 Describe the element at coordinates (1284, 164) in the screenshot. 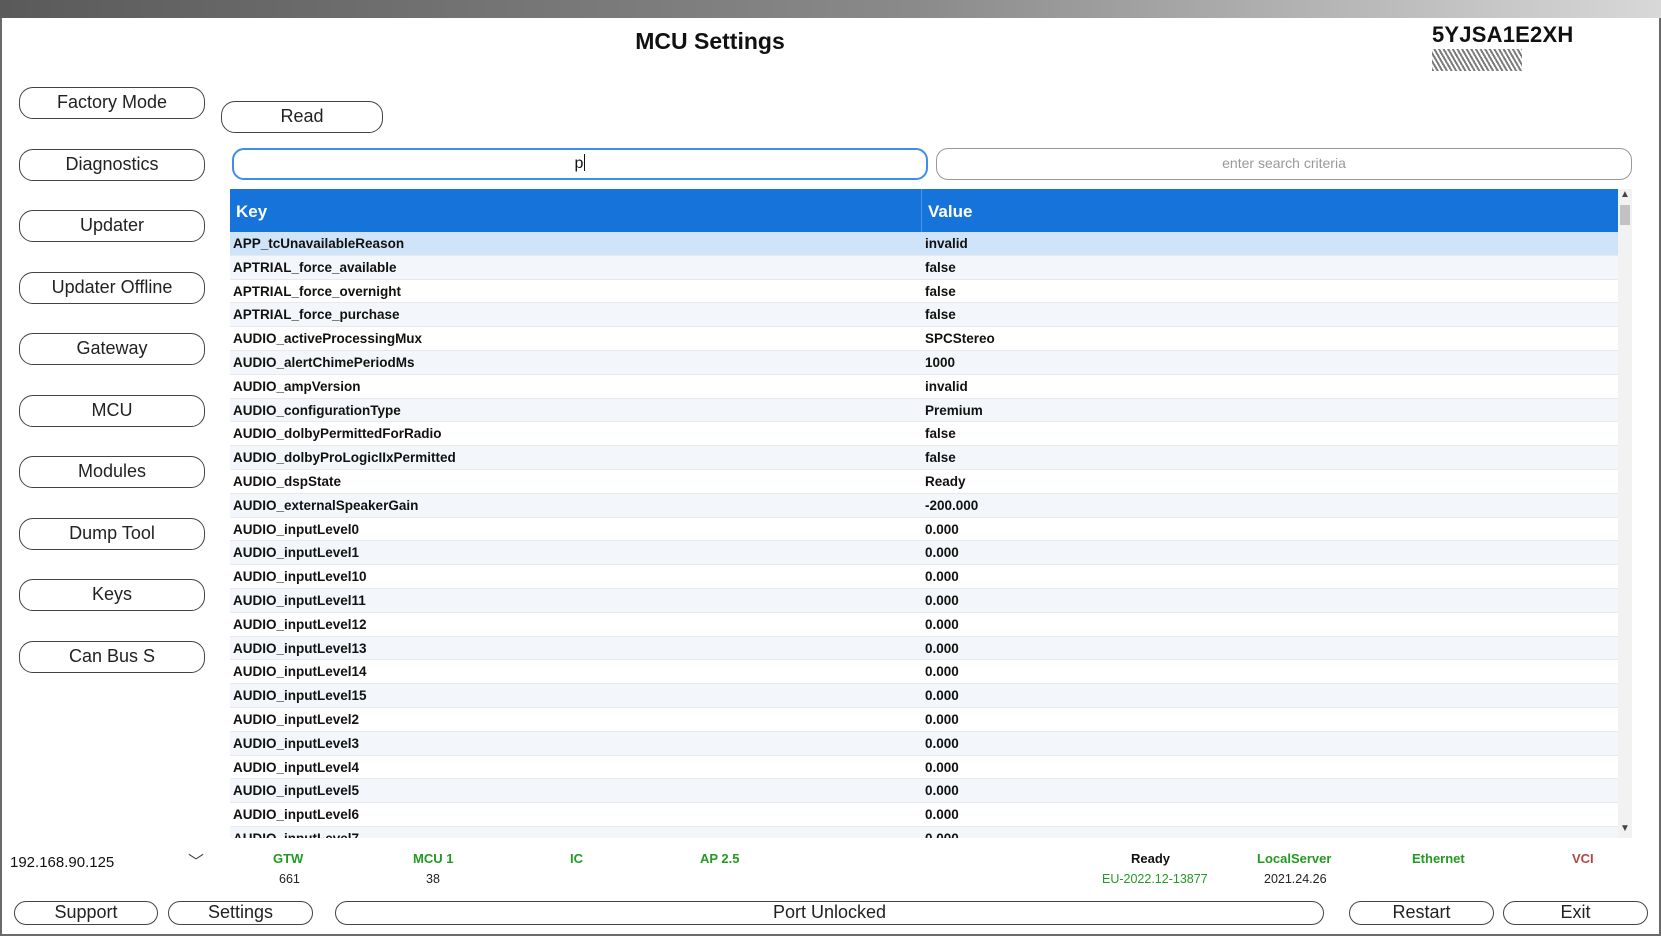

I see `search-criteria-input: enter search criteria` at that location.